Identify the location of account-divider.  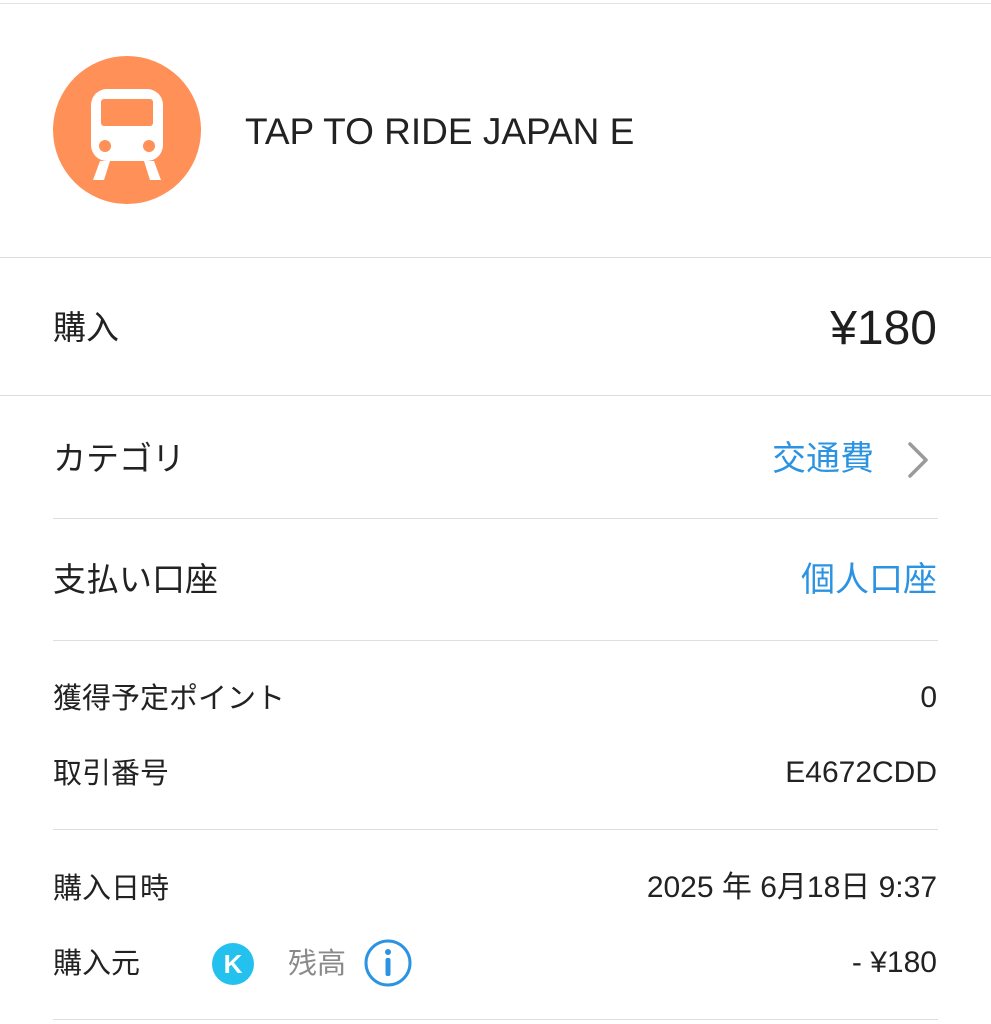
(495, 640).